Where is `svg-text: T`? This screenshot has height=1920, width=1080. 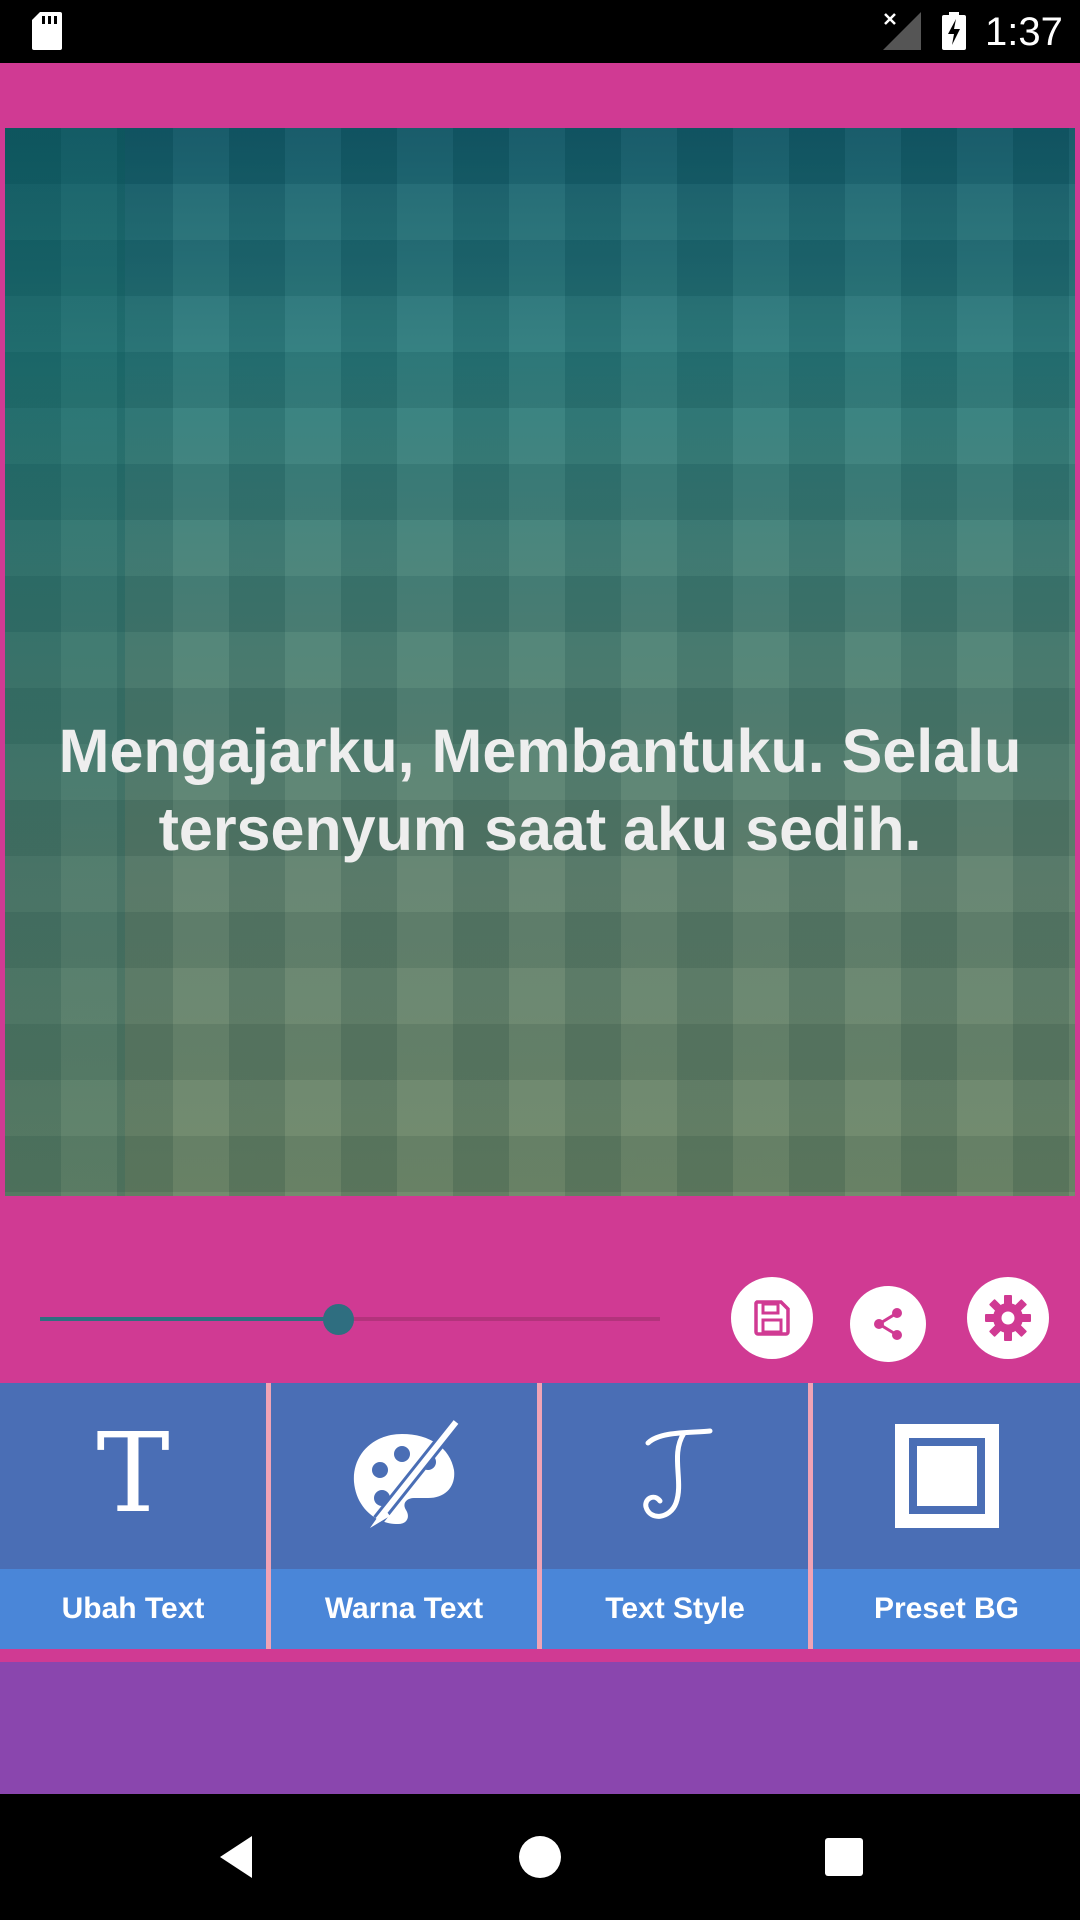
svg-text: T is located at coordinates (132, 1476).